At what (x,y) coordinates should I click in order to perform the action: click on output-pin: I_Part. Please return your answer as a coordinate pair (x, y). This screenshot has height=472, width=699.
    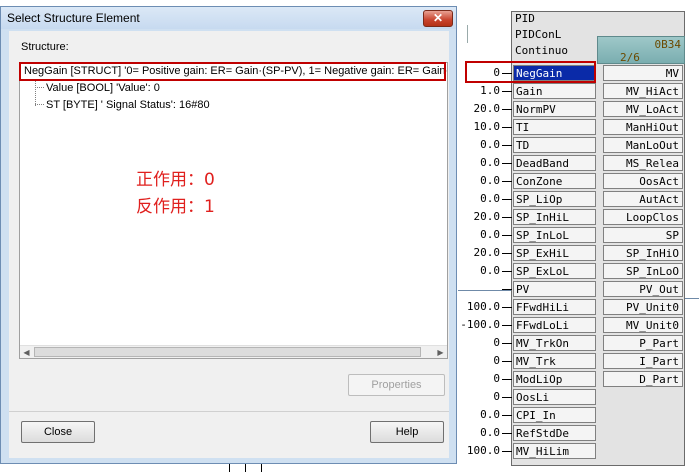
    Looking at the image, I should click on (643, 361).